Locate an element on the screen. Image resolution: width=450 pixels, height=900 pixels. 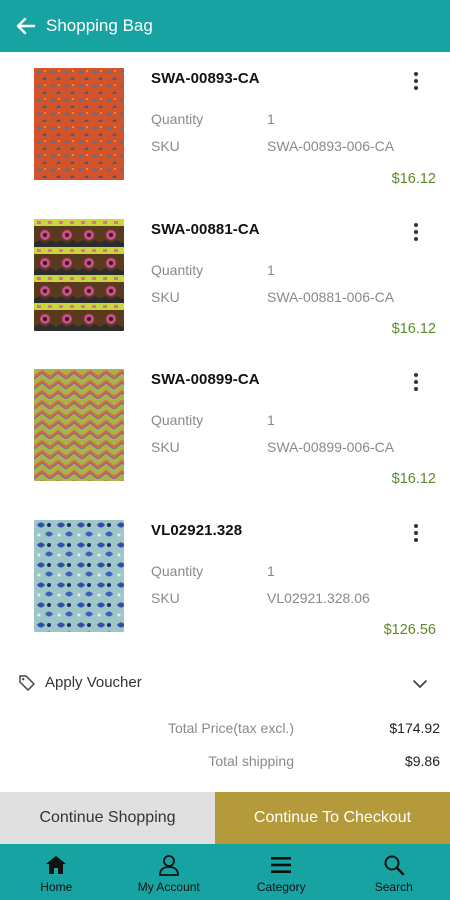
total-shipping-row: Total shipping $9.86 is located at coordinates (220, 764).